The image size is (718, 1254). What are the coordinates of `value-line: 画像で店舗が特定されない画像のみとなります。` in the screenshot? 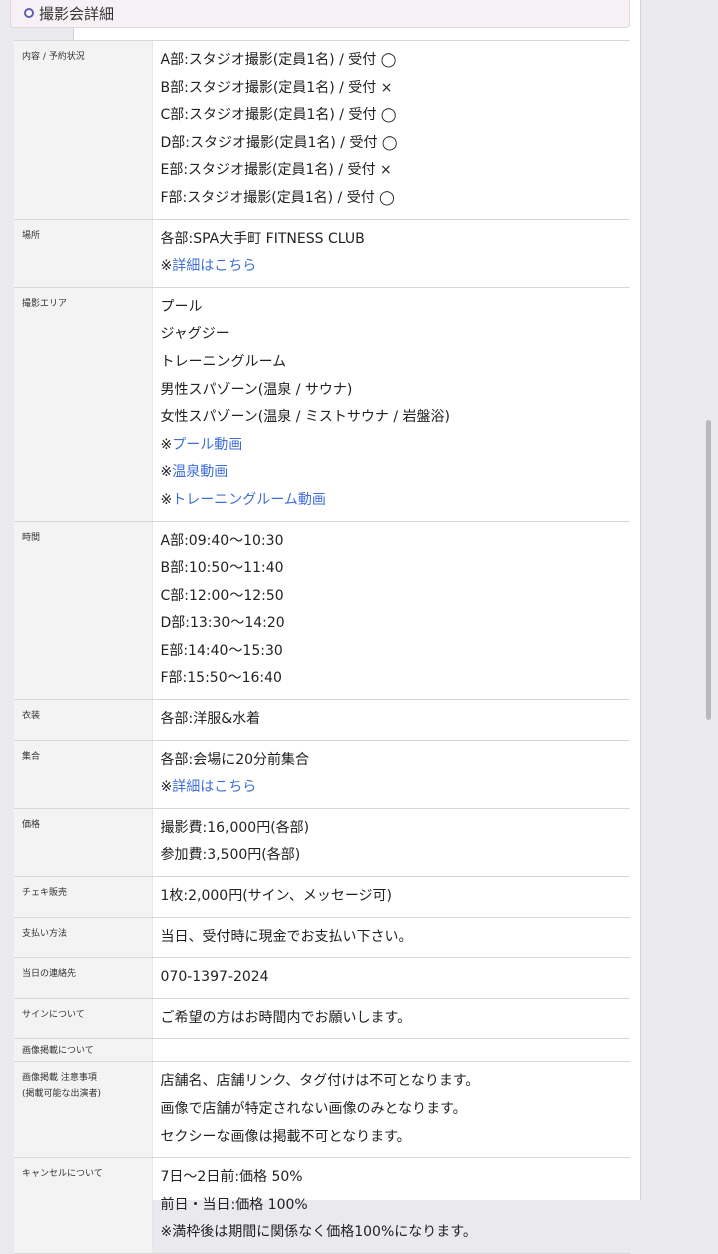 It's located at (313, 1109).